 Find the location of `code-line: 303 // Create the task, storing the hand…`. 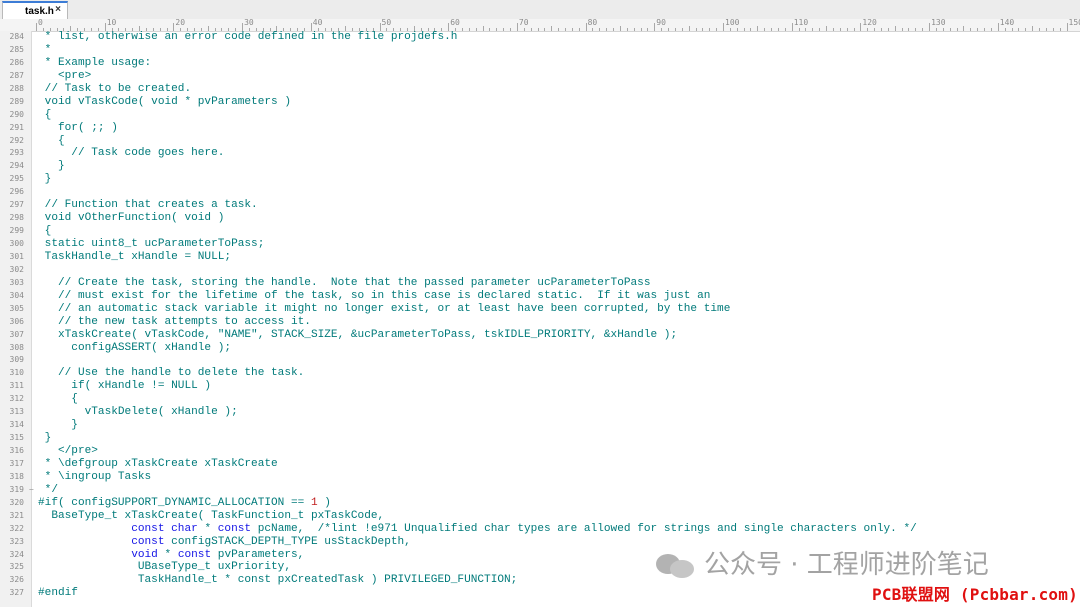

code-line: 303 // Create the task, storing the hand… is located at coordinates (540, 283).